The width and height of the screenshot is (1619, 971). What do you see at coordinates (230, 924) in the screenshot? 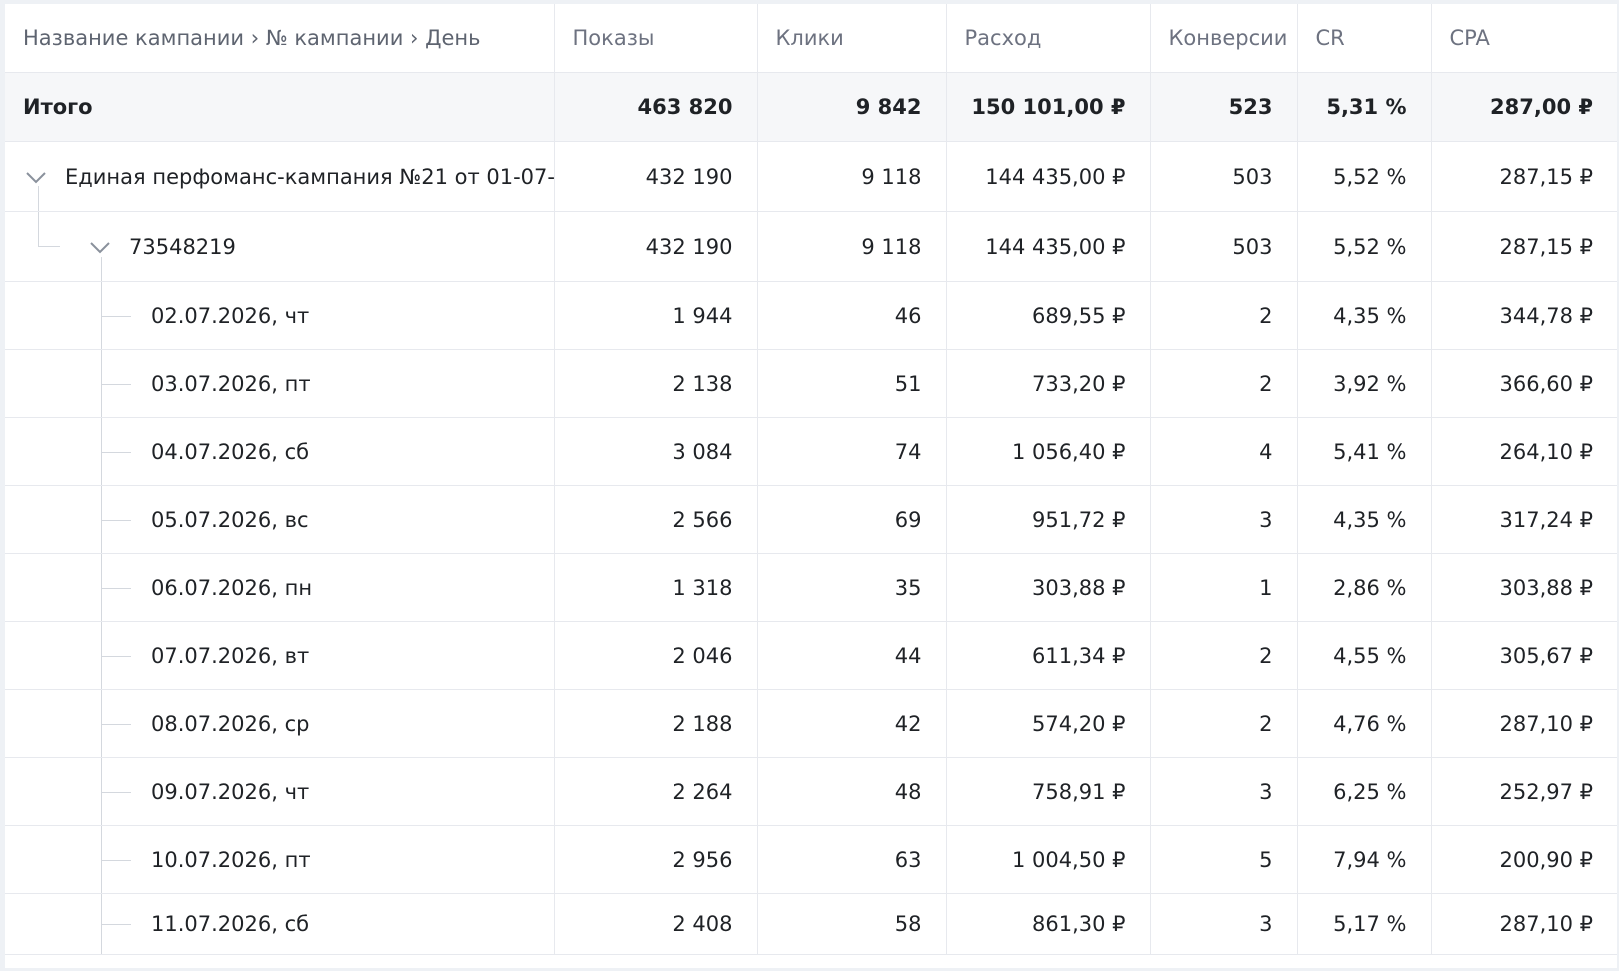
I see `day-label: 11.07.2026, сб` at bounding box center [230, 924].